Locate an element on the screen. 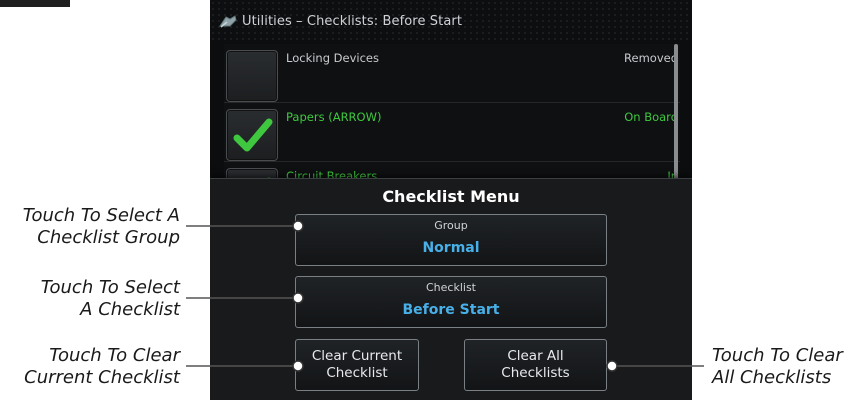  clear-current-checklist-button: Clear Current Checklist is located at coordinates (357, 365).